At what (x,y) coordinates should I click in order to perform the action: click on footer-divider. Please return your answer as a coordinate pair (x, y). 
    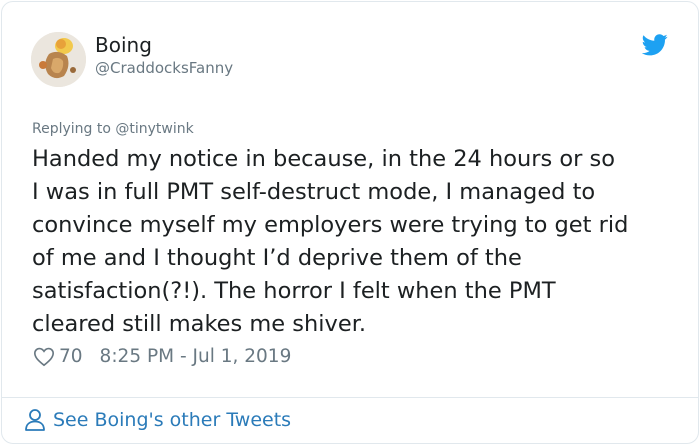
    Looking at the image, I should click on (350, 397).